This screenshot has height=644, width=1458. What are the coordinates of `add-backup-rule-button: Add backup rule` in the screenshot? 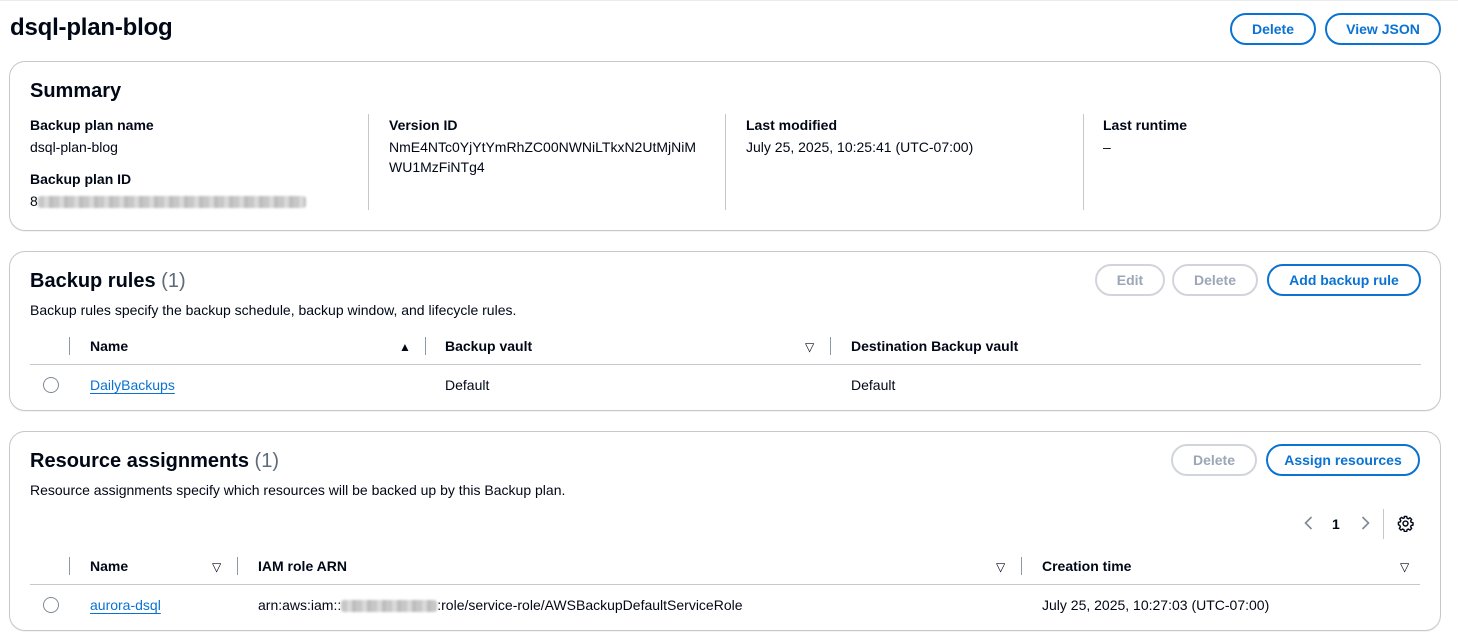 It's located at (1344, 280).